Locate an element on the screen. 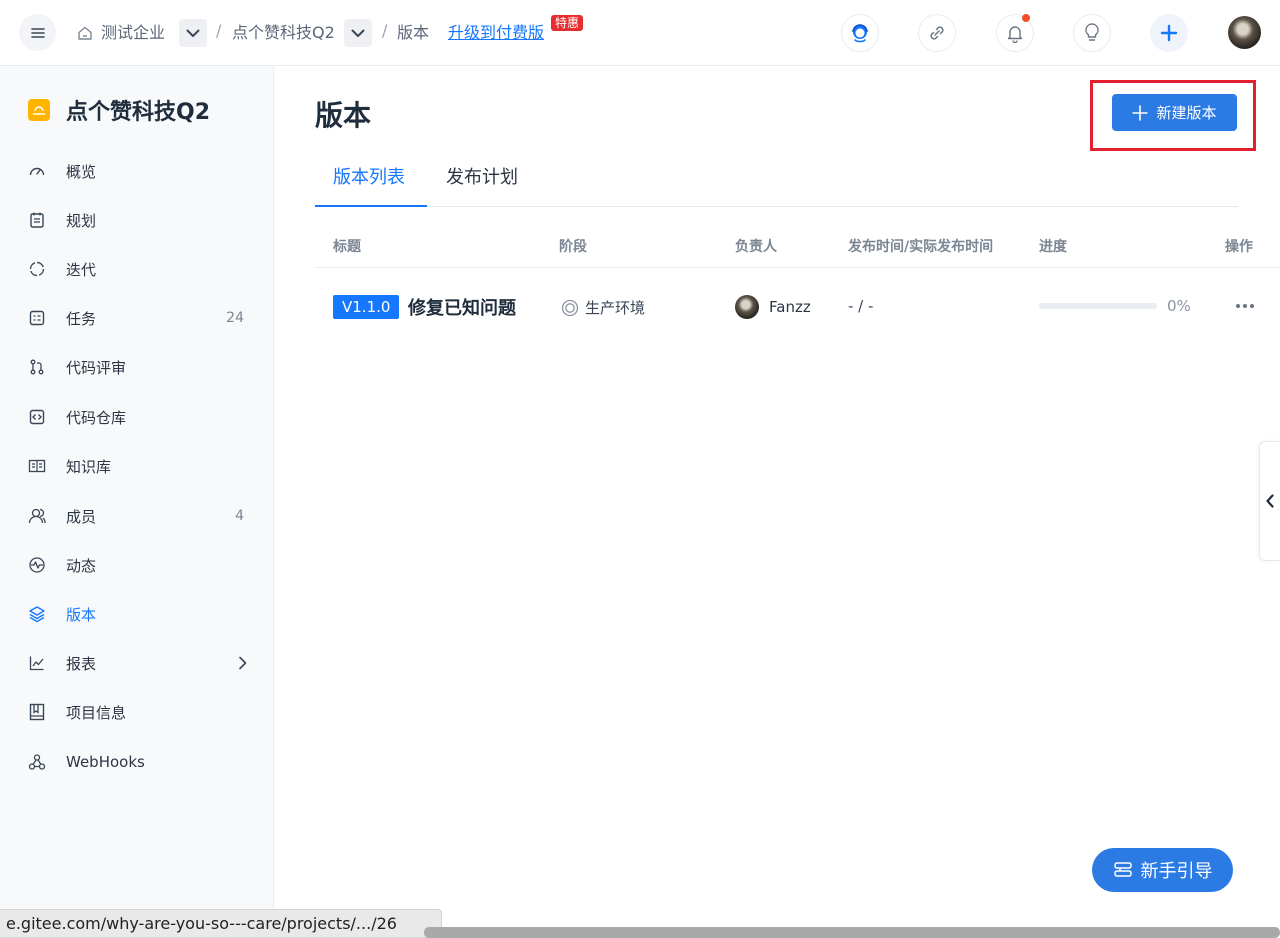 This screenshot has height=938, width=1280. hamburger-icon is located at coordinates (37, 32).